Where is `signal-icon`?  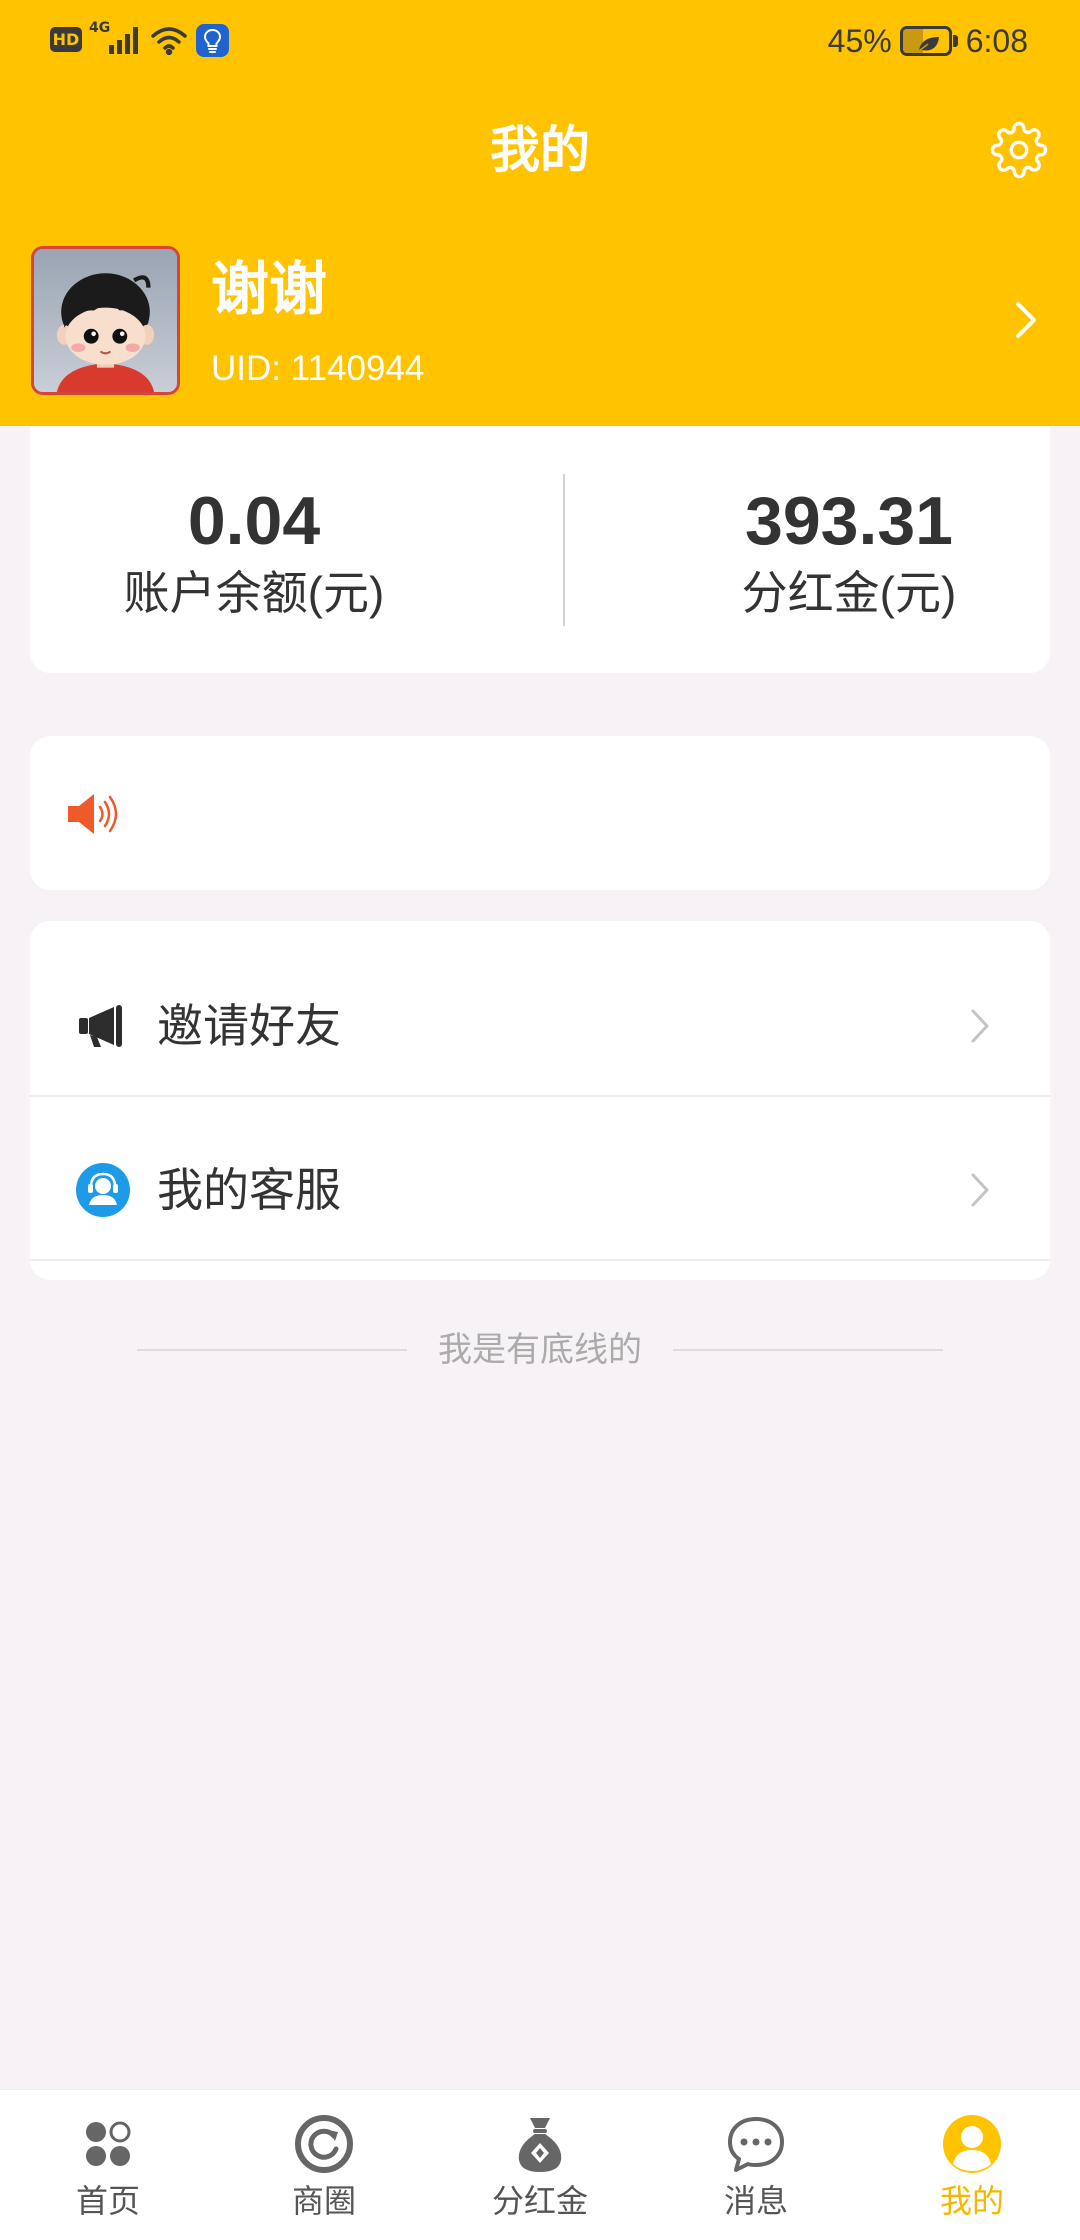 signal-icon is located at coordinates (124, 40).